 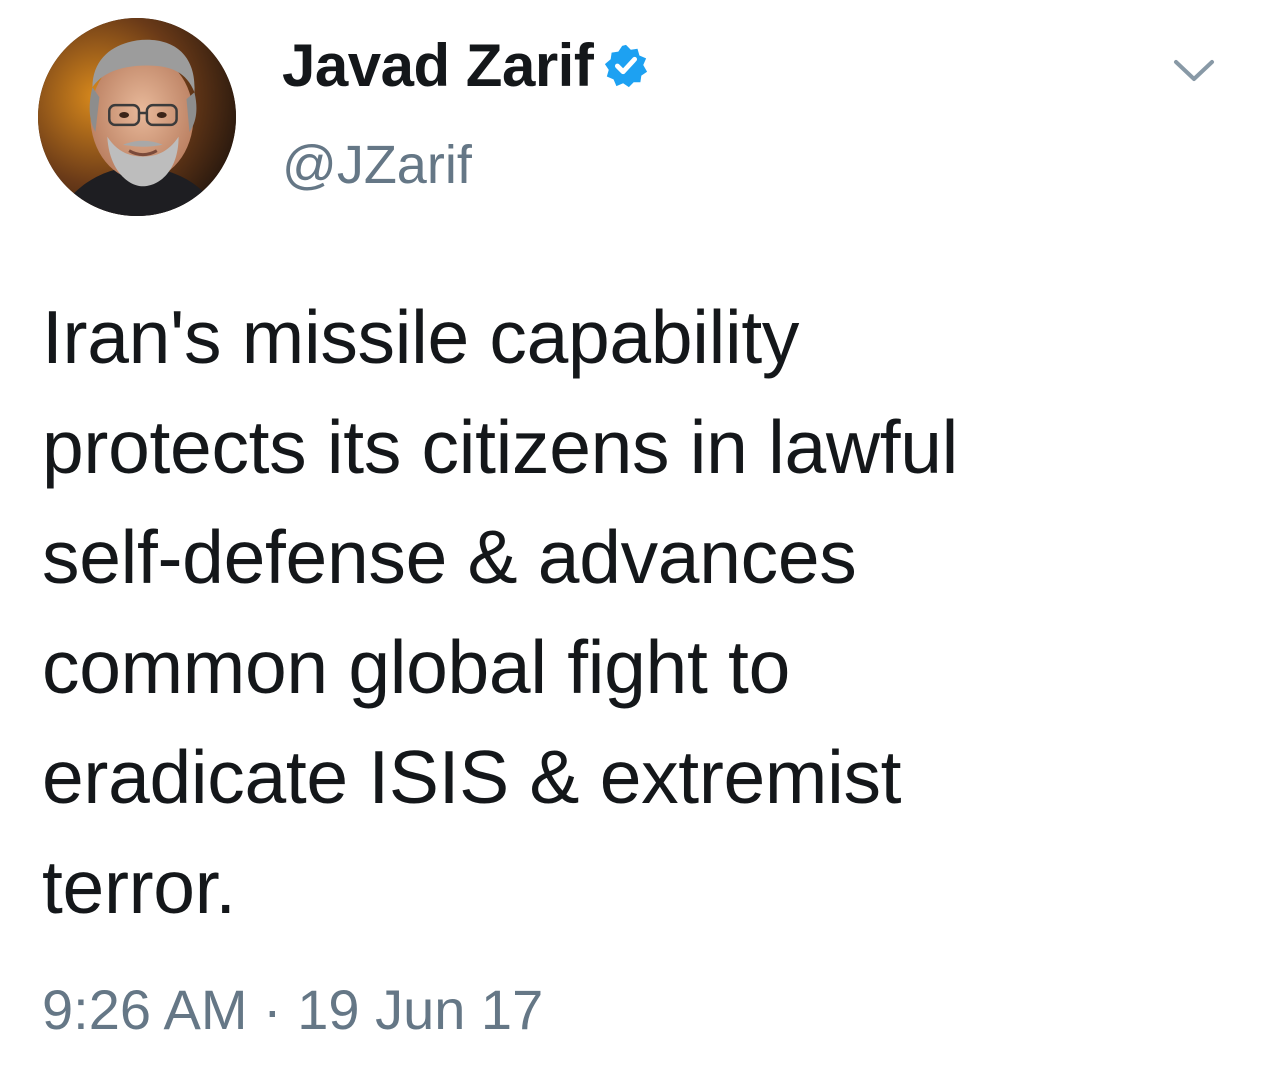 I want to click on author-avatar, so click(x=137, y=117).